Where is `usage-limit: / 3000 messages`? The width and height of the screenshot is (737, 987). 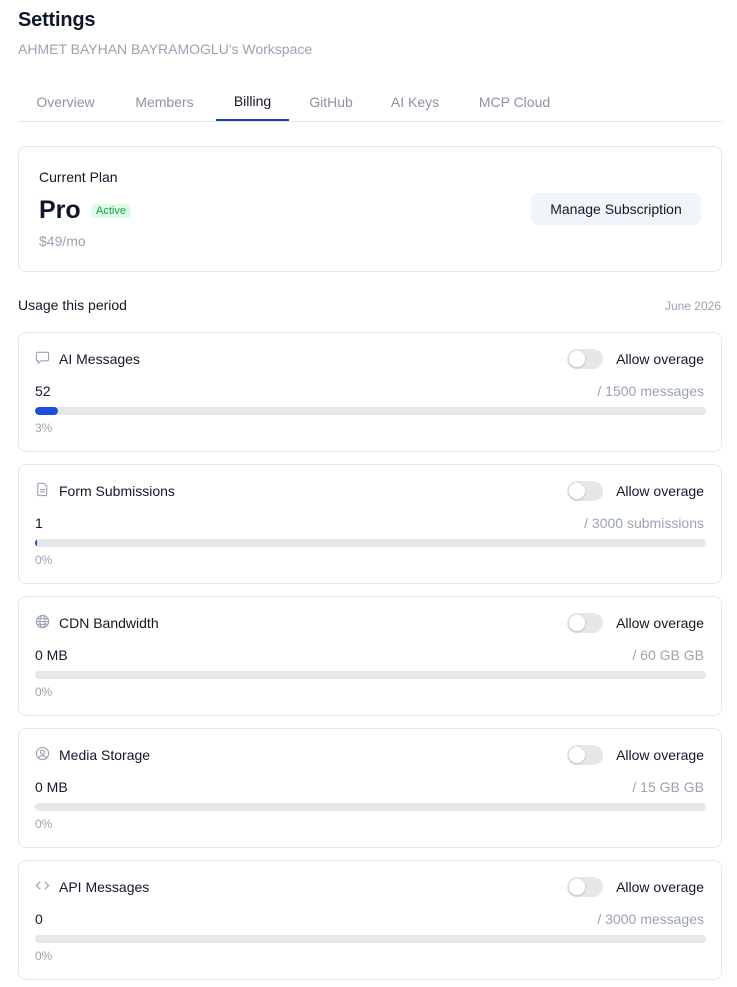
usage-limit: / 3000 messages is located at coordinates (650, 919).